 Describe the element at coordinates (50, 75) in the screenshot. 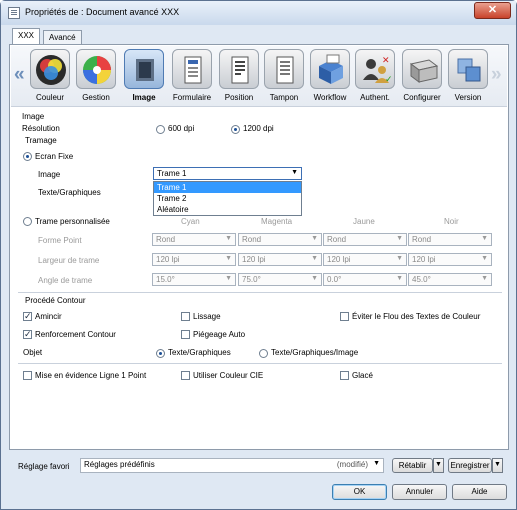

I see `toolbar-couleur: Couleur` at that location.